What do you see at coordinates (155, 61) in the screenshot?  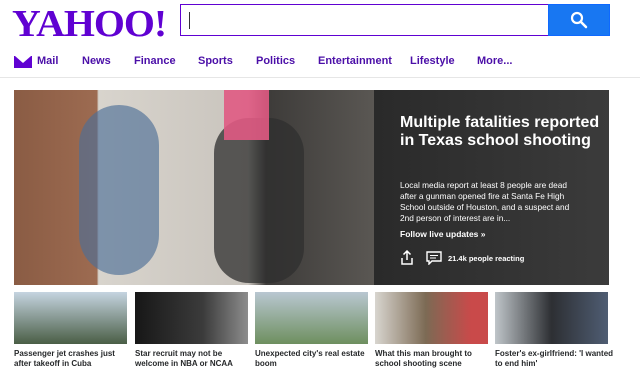 I see `nav-finance: Finance` at bounding box center [155, 61].